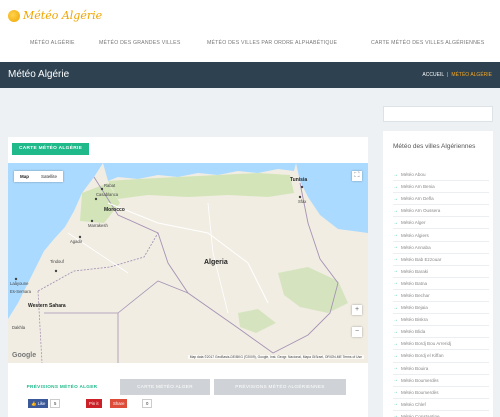 The height and width of the screenshot is (417, 500). What do you see at coordinates (299, 180) in the screenshot?
I see `map-label-tunisia: Tunisia` at bounding box center [299, 180].